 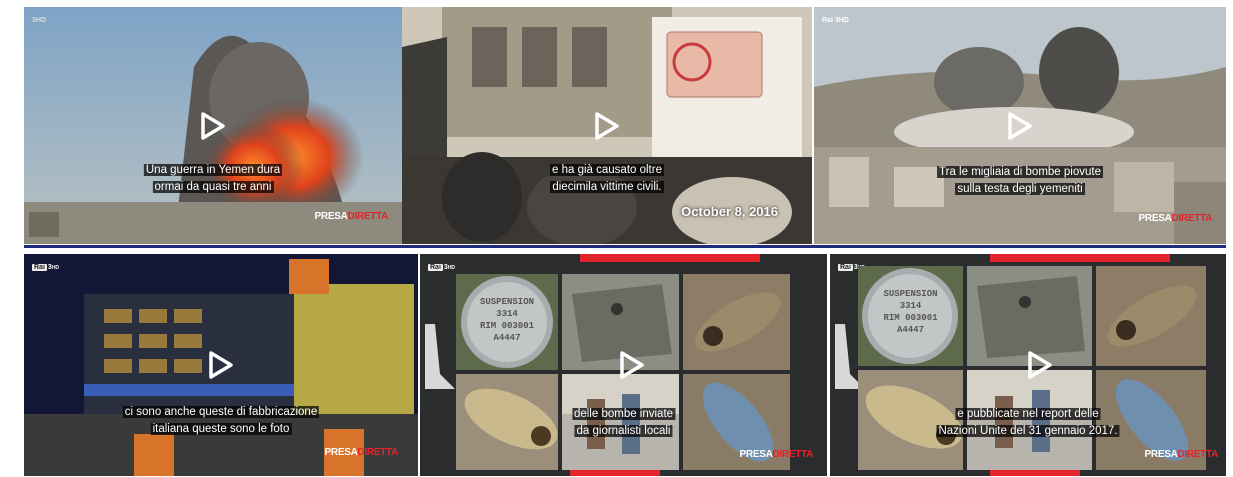 I want to click on channel-logo: 3HD, so click(x=39, y=20).